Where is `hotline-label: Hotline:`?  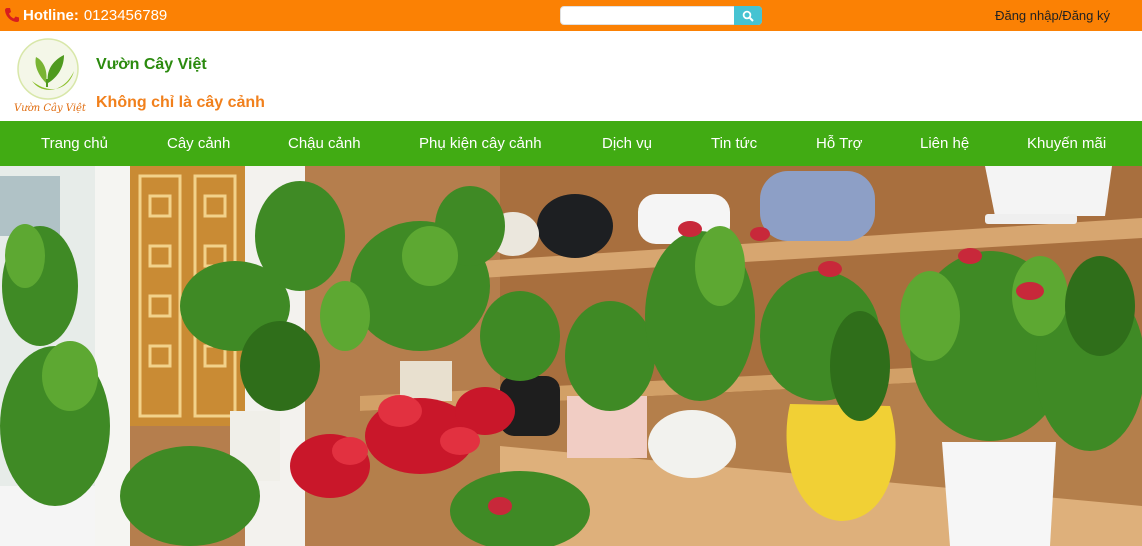
hotline-label: Hotline: is located at coordinates (51, 15).